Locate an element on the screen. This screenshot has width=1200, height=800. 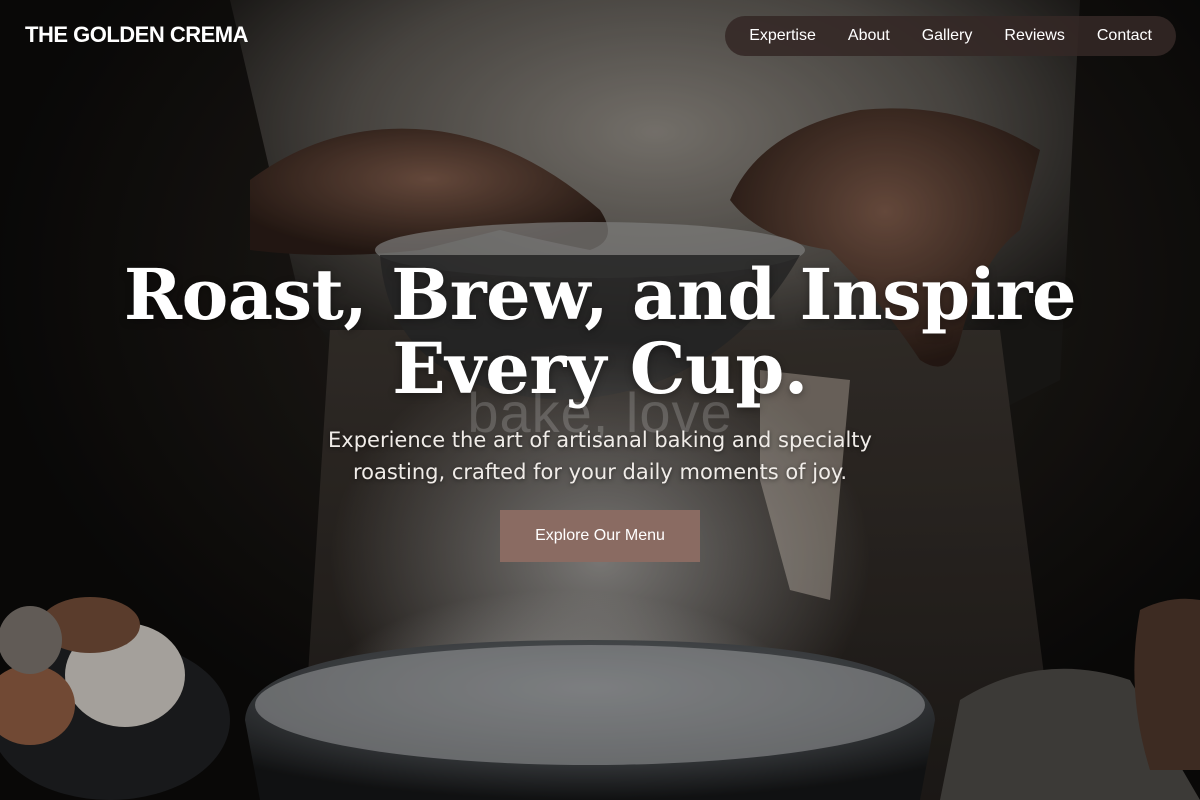
explore-menu-button: Explore Our Menu is located at coordinates (600, 536).